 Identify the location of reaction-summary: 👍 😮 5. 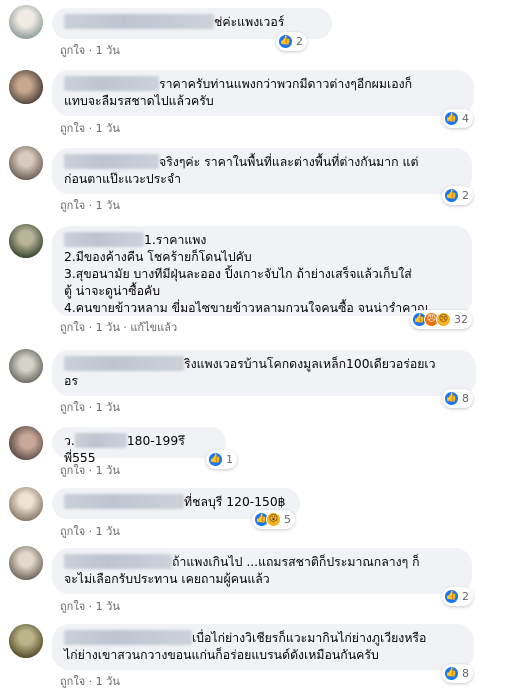
(273, 519).